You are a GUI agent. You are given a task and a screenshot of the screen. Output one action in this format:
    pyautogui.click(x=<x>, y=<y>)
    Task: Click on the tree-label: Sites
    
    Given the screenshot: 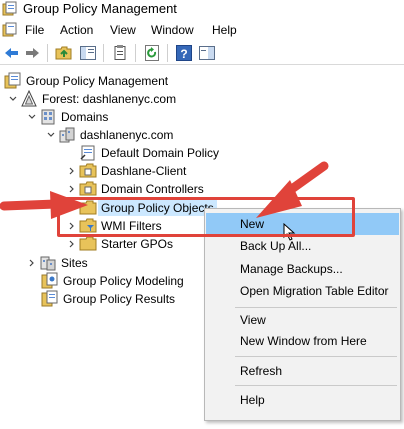 What is the action you would take?
    pyautogui.click(x=74, y=263)
    